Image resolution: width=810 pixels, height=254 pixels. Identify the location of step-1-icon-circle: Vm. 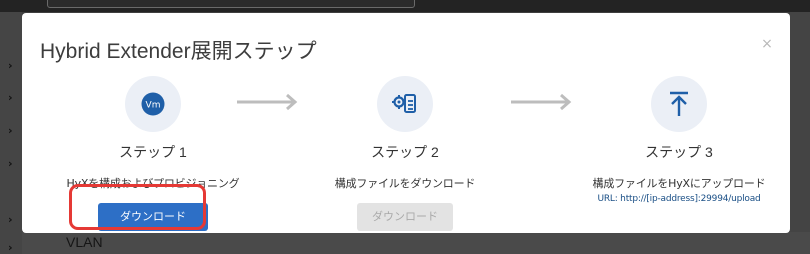
(153, 104).